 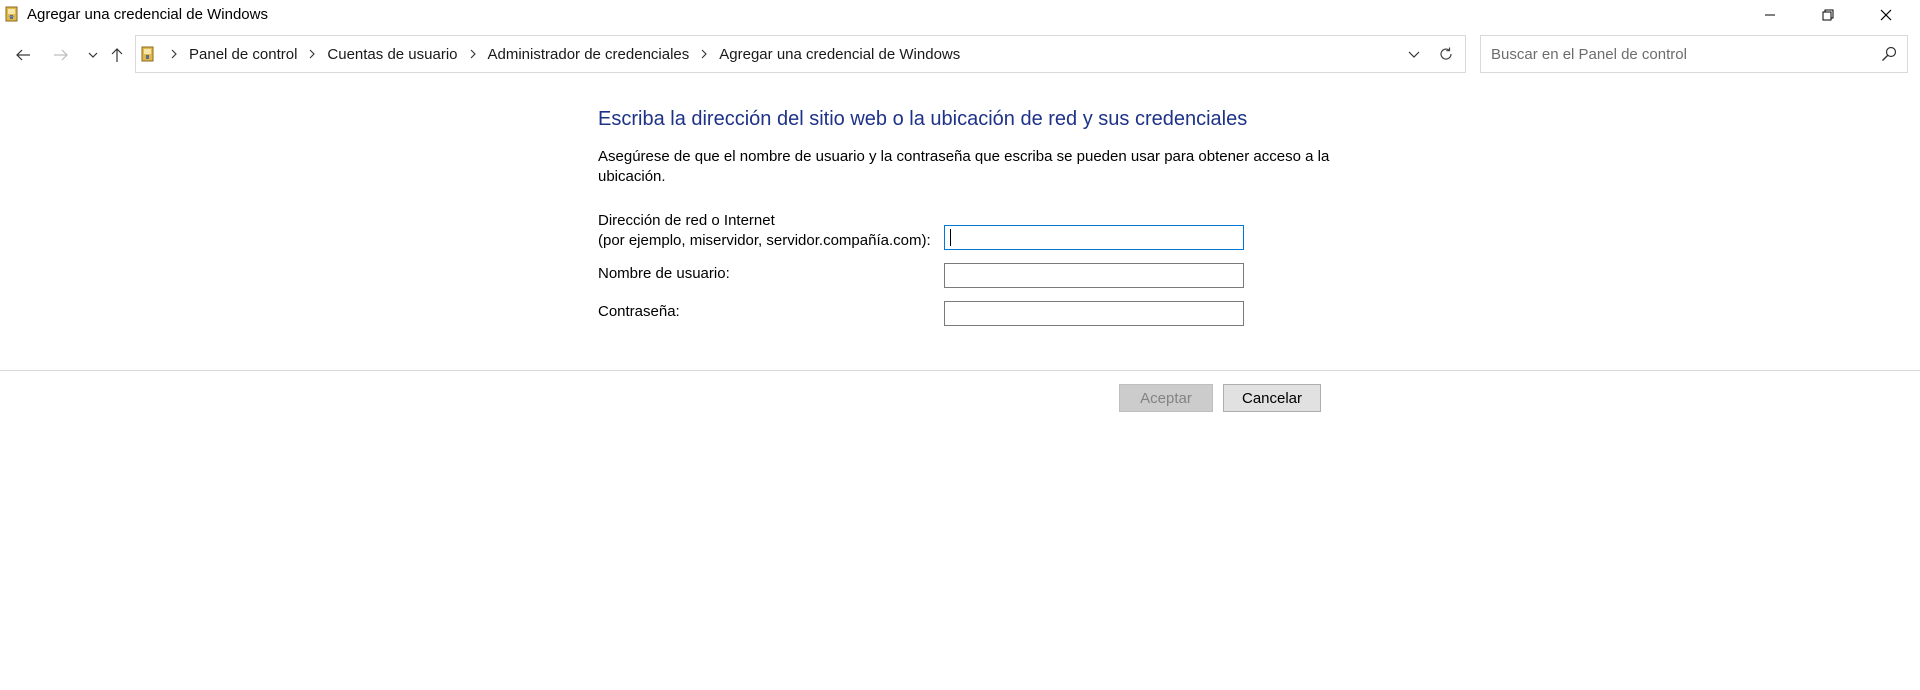 What do you see at coordinates (960, 370) in the screenshot?
I see `divider` at bounding box center [960, 370].